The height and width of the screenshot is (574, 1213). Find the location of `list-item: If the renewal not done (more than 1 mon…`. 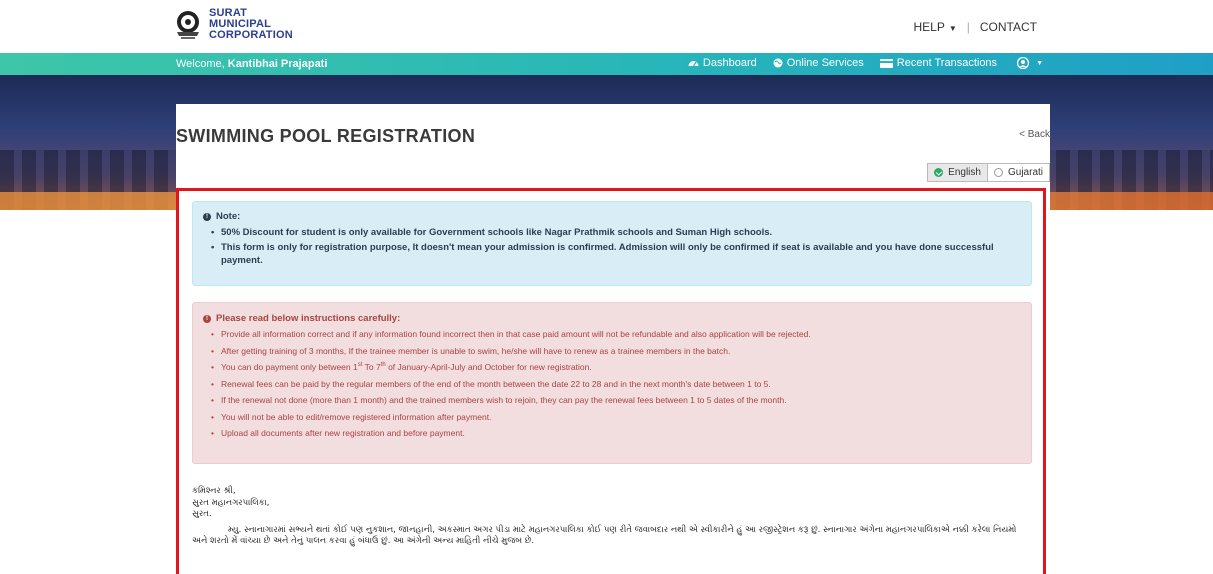

list-item: If the renewal not done (more than 1 mon… is located at coordinates (612, 400).